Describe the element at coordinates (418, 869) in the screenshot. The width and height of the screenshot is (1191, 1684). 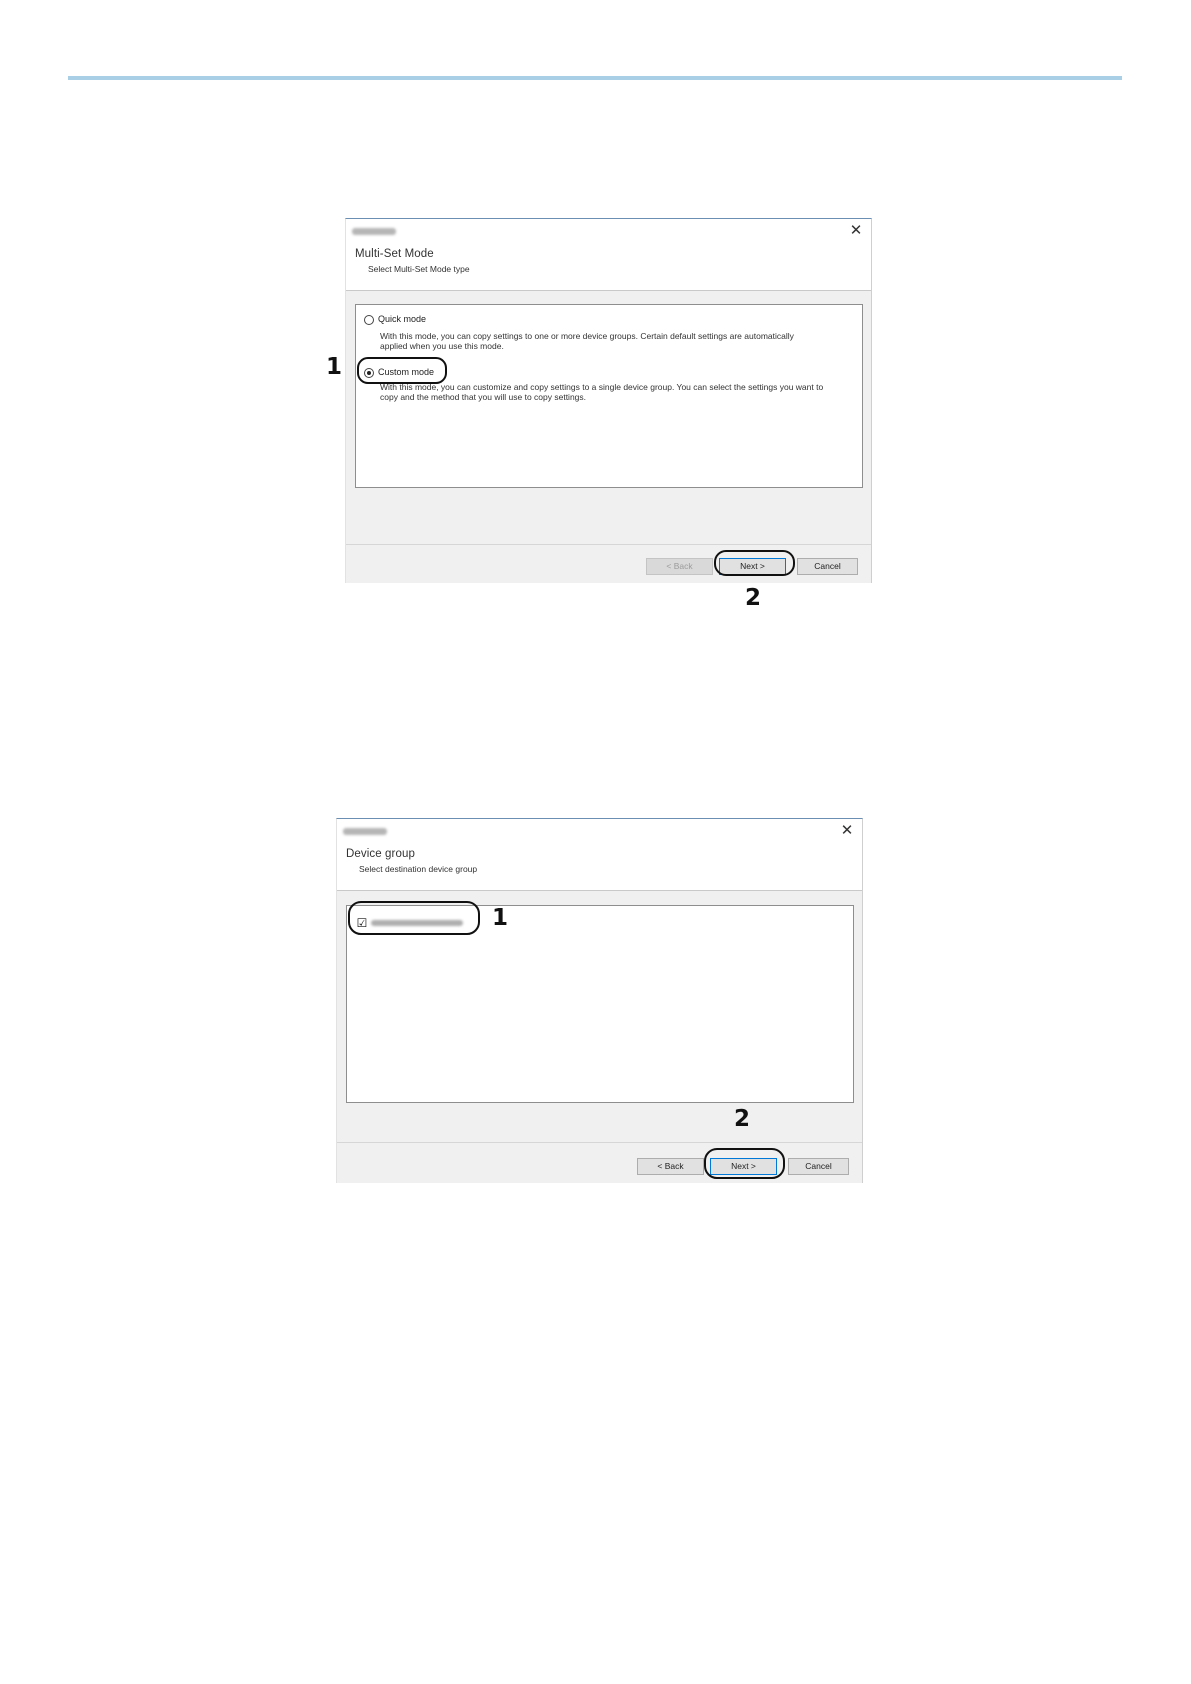
I see `header-subtitle: Select destination device group` at that location.